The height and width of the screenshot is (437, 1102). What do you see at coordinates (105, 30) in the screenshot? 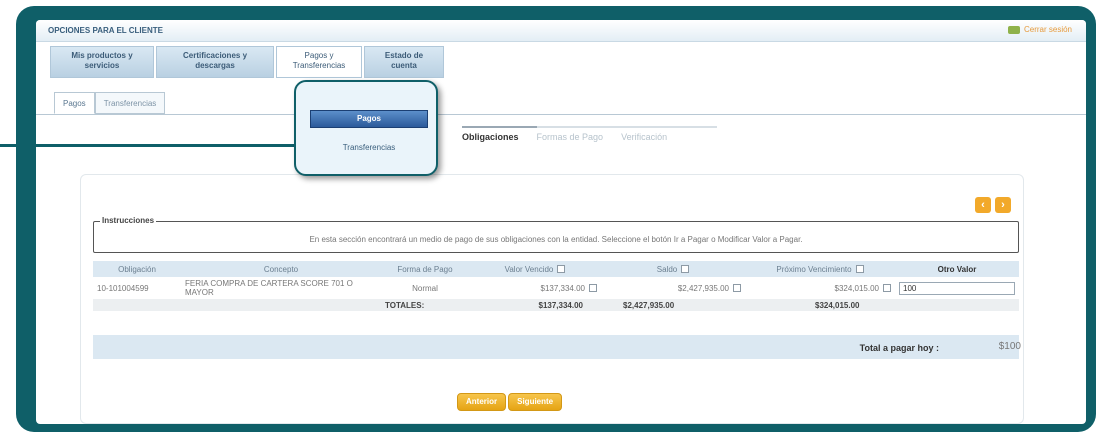
I see `section-title: OPCIONES PARA EL CLIENTE` at bounding box center [105, 30].